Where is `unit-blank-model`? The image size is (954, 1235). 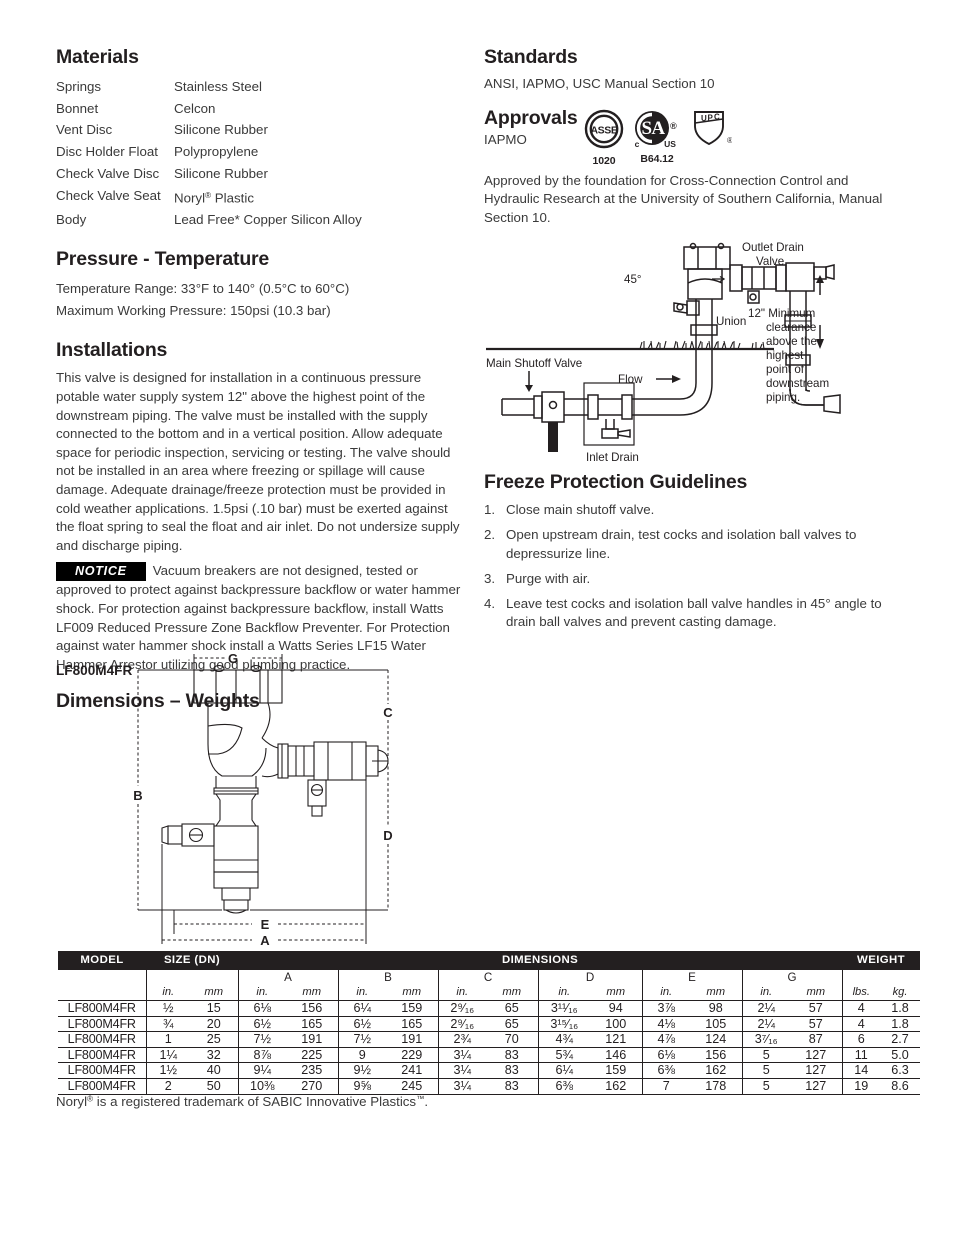 unit-blank-model is located at coordinates (102, 993).